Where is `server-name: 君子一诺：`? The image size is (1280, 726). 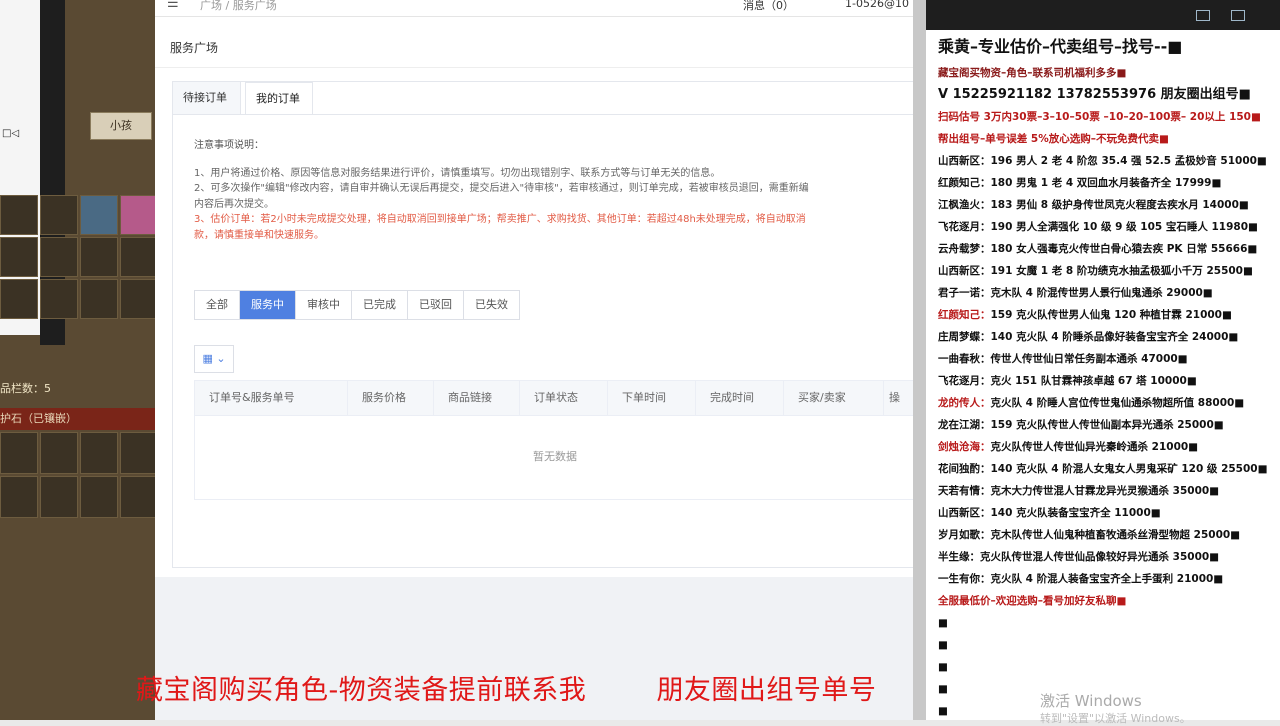 server-name: 君子一诺： is located at coordinates (964, 293).